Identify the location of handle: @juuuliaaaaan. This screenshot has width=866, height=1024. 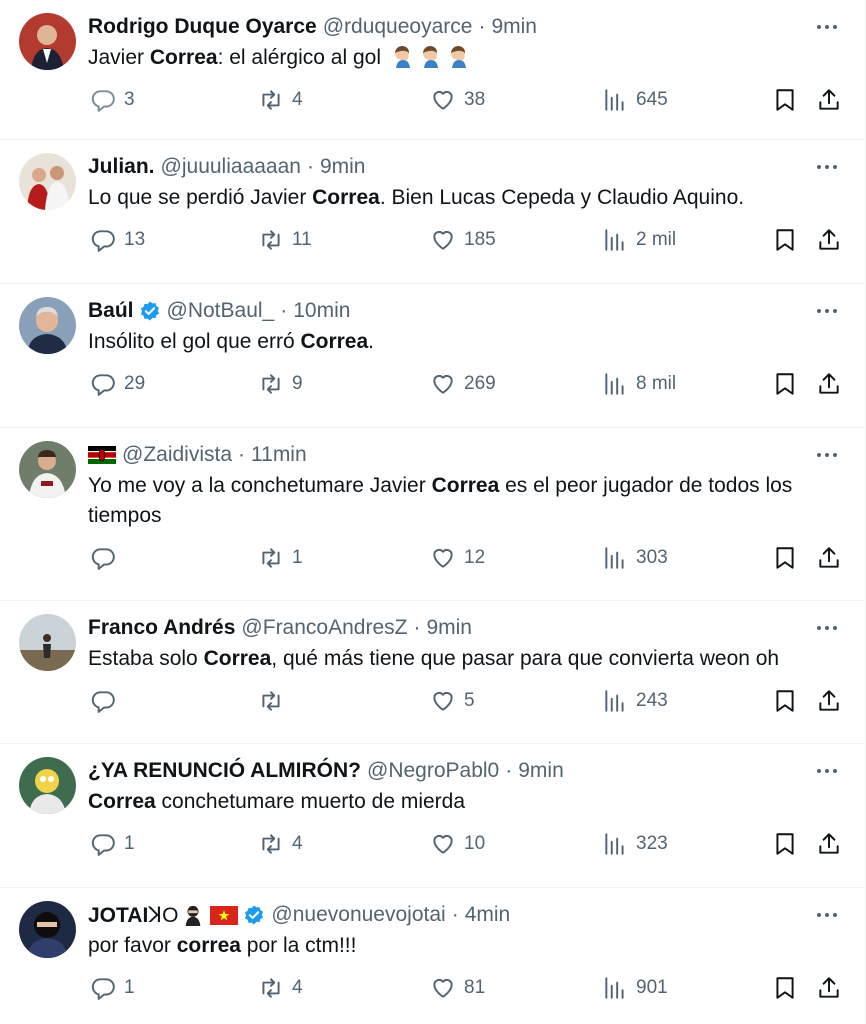
(231, 167).